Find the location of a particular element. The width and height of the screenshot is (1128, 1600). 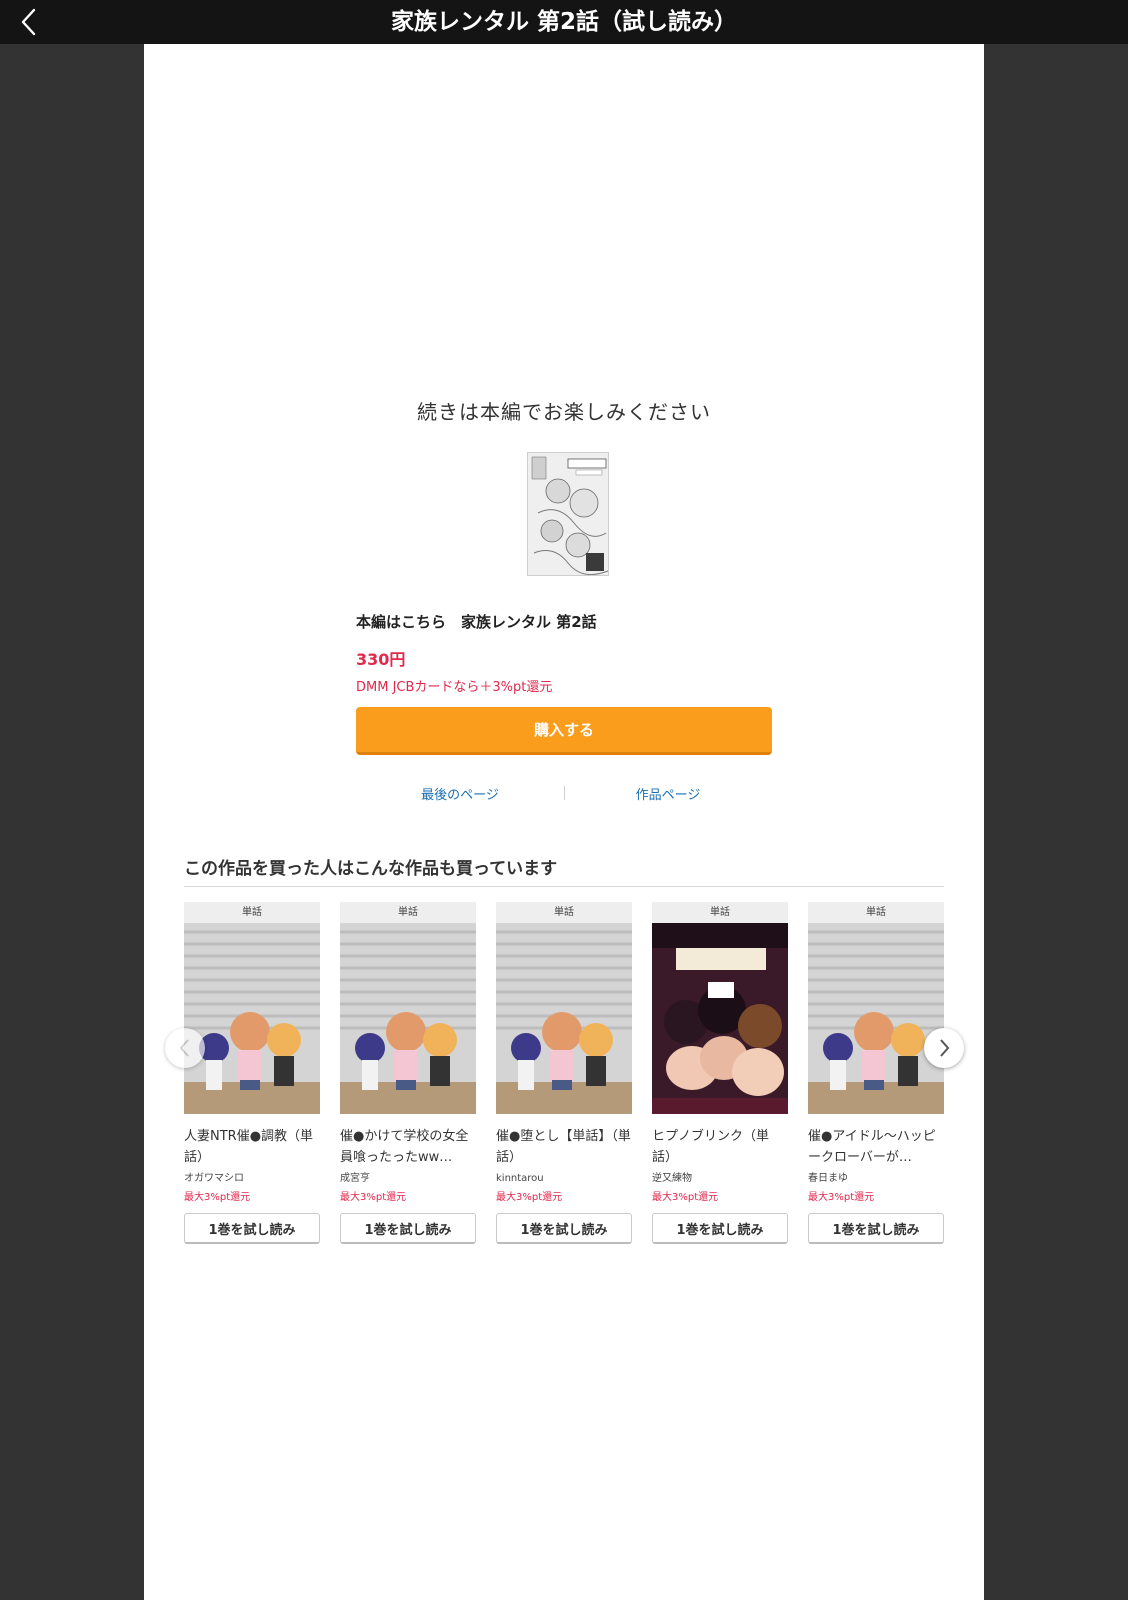

page-title: 家族レンタル 第2話（試し読み） is located at coordinates (563, 22).